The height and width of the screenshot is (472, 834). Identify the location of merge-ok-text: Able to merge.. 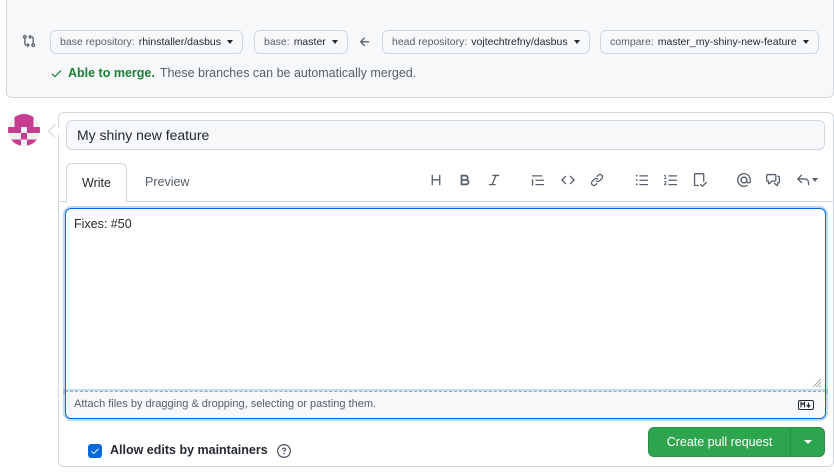
(111, 73).